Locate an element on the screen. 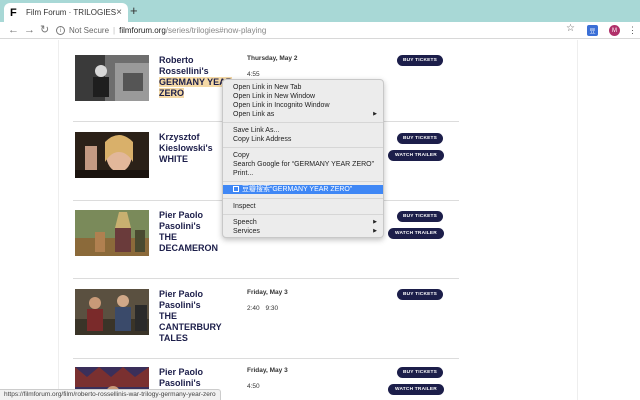  film-title-link: Pier Paolo Pasolini's is located at coordinates (204, 378).